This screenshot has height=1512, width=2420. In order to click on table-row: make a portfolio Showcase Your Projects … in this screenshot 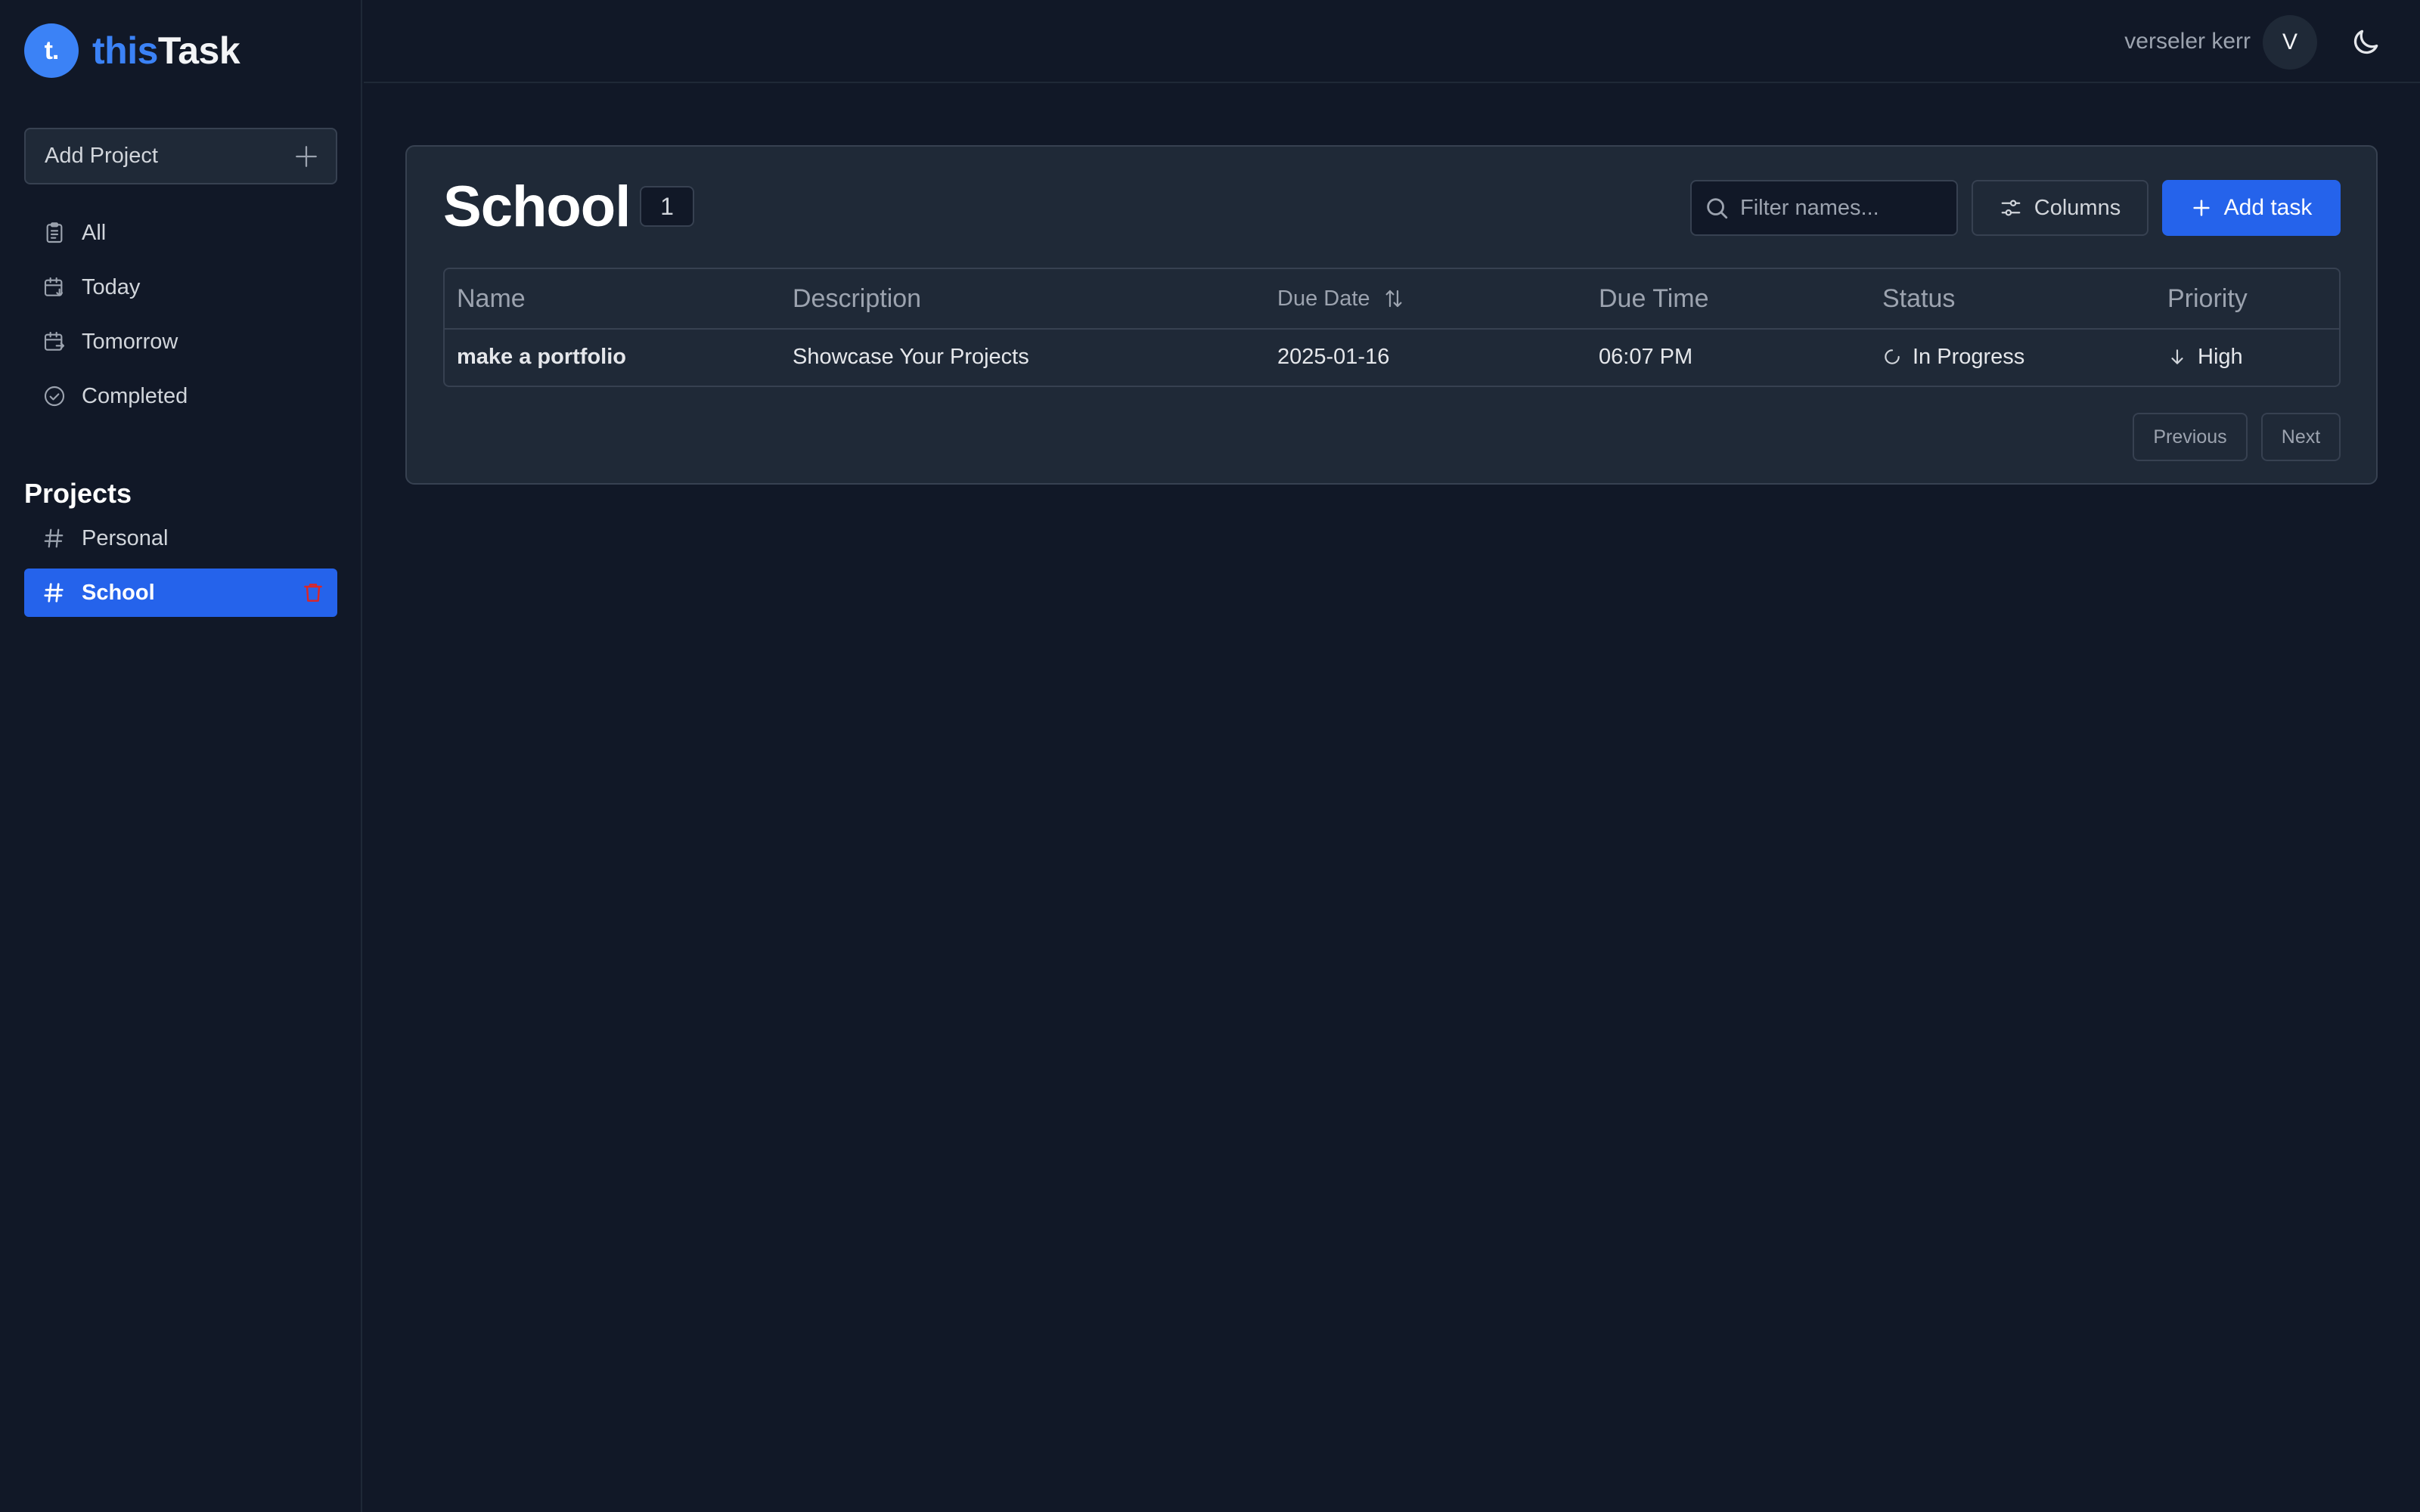, I will do `click(1392, 356)`.